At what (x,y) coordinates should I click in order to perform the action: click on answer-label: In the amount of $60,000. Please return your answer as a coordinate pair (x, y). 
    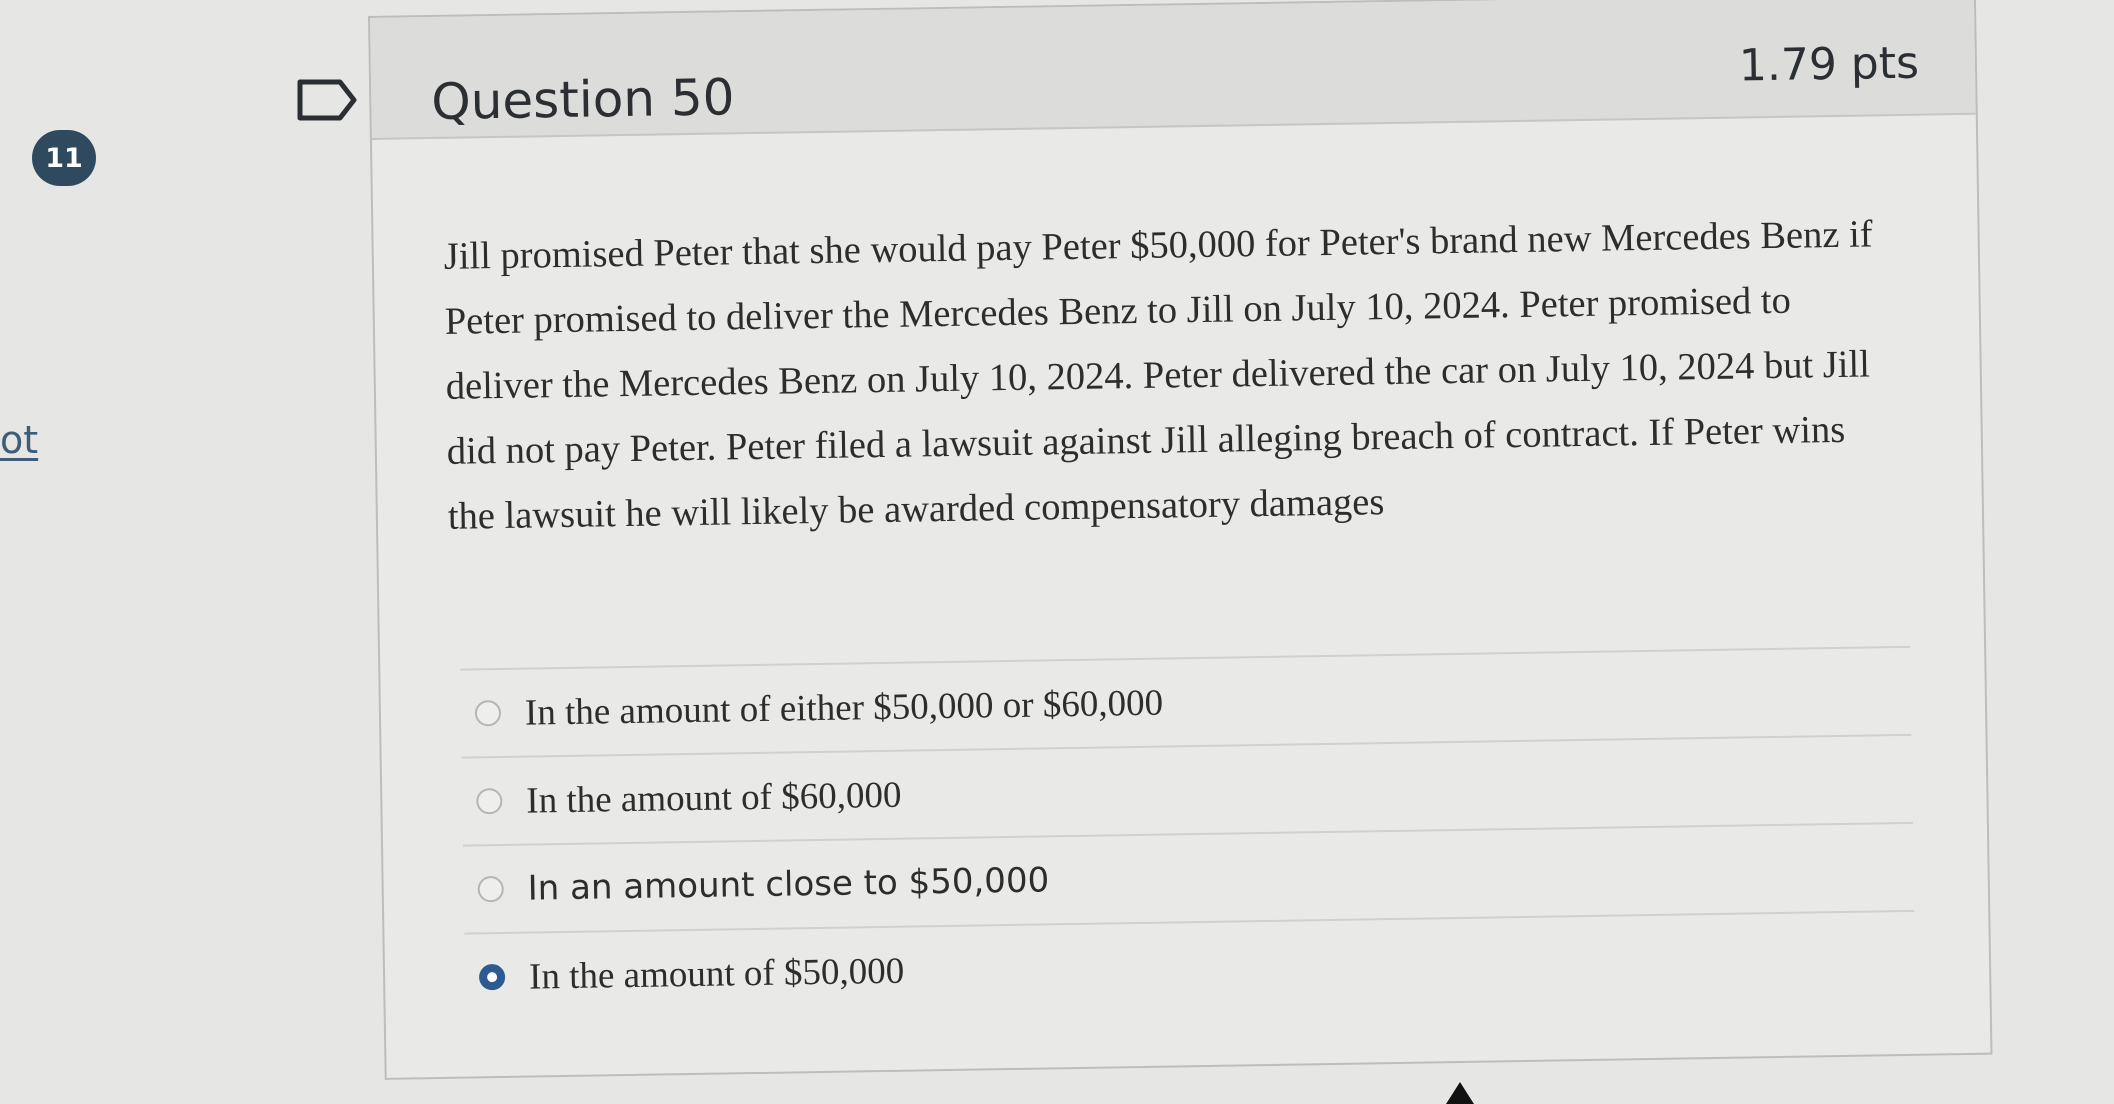
    Looking at the image, I should click on (714, 797).